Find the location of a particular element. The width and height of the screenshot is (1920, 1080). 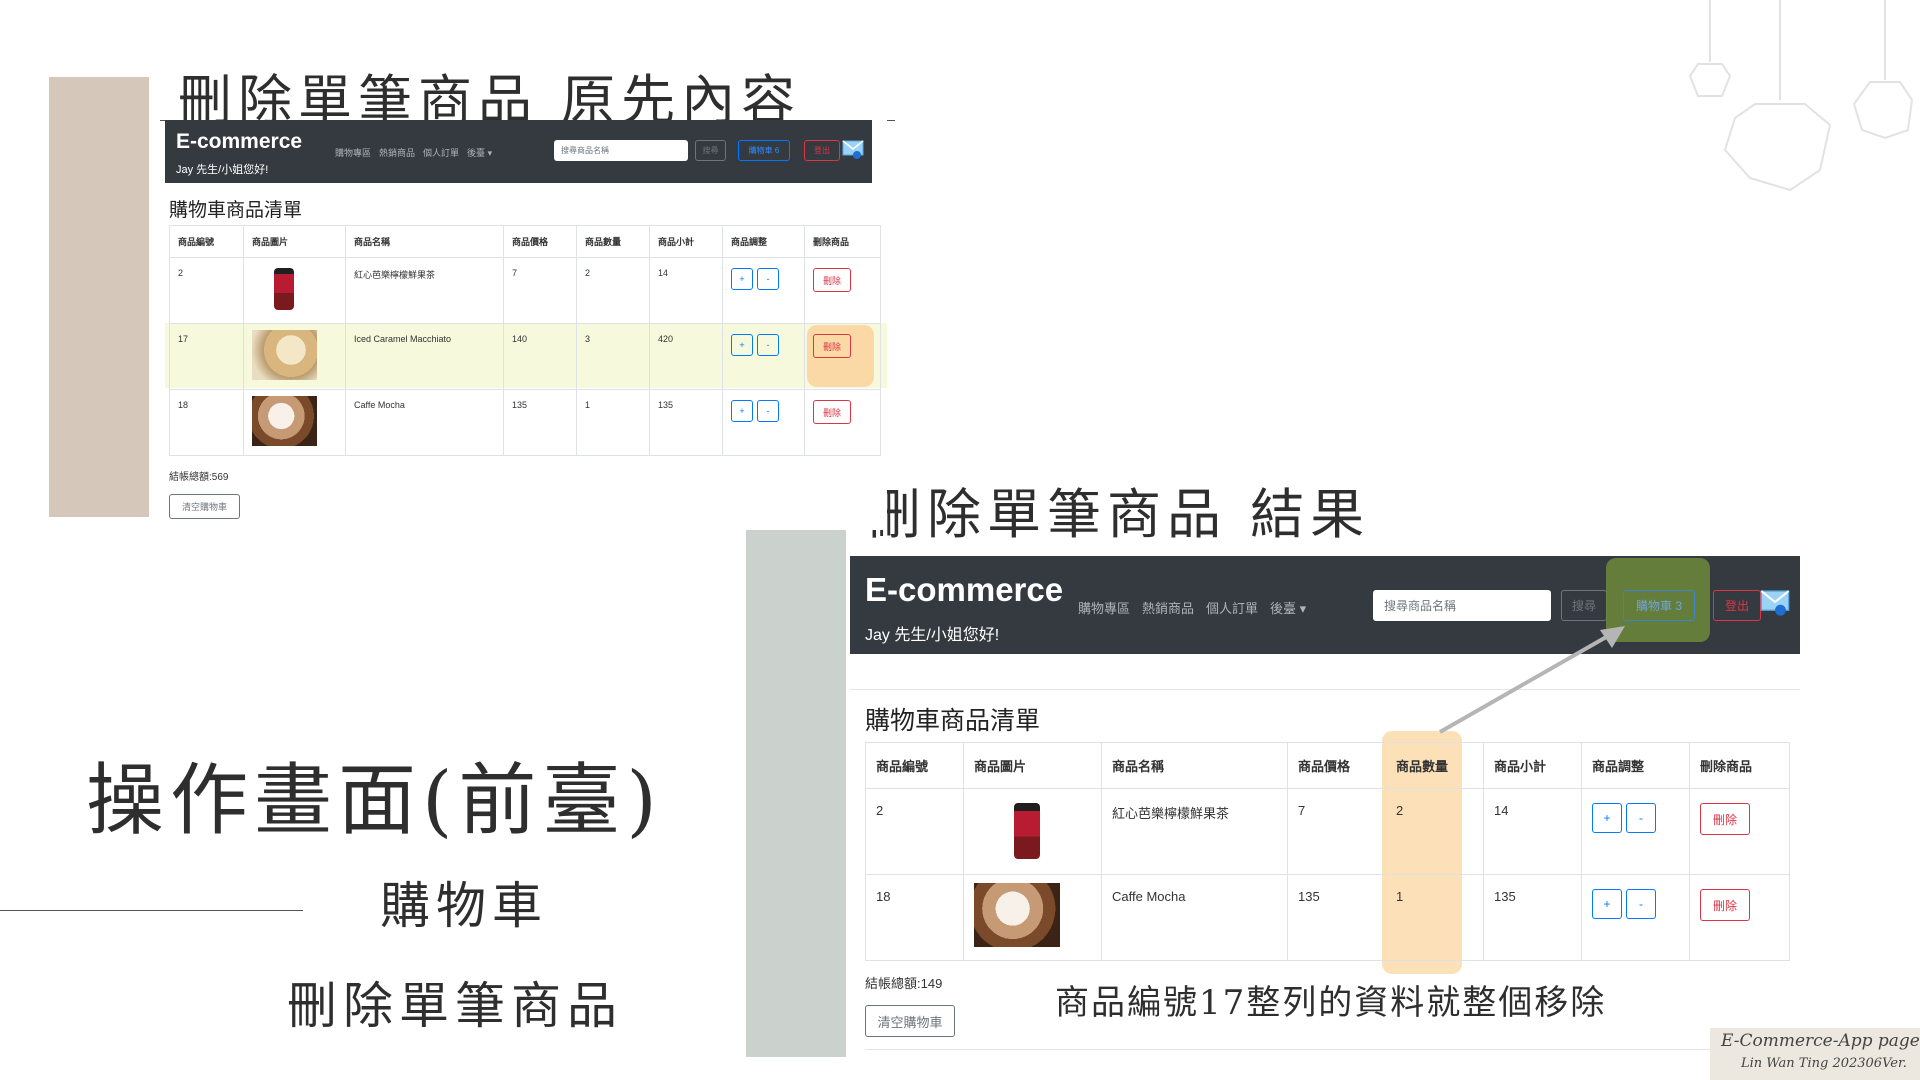

col-header: 商品圖片 is located at coordinates (1032, 765).